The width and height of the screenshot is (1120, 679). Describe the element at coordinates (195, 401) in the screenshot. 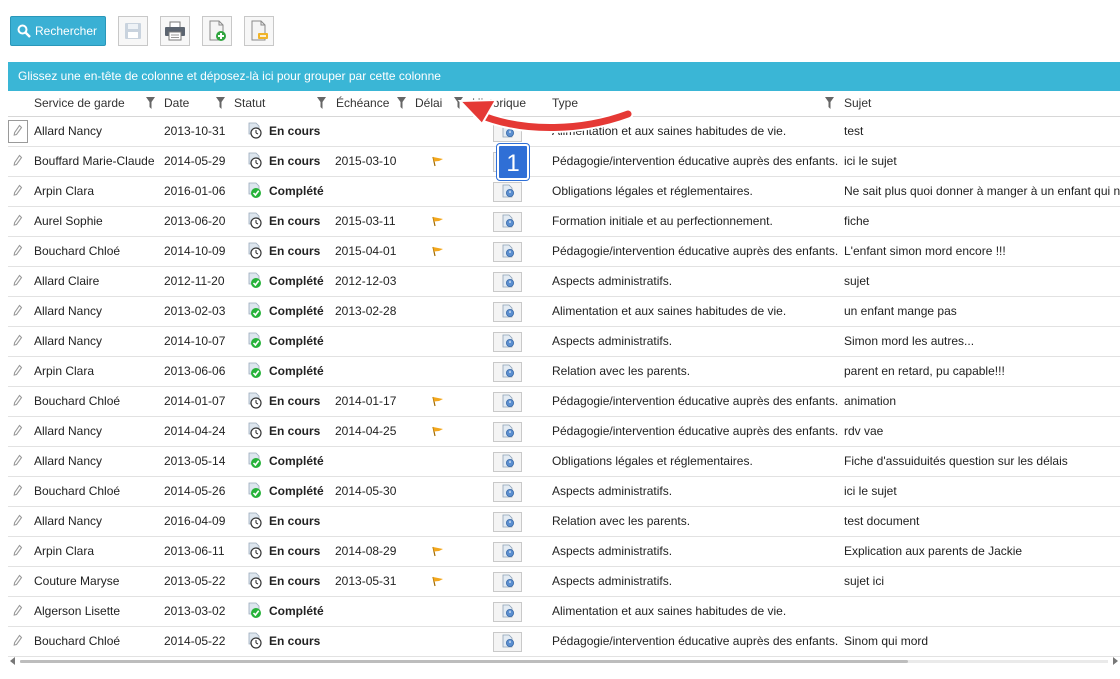

I see `cell-date: 2014-01-07` at that location.